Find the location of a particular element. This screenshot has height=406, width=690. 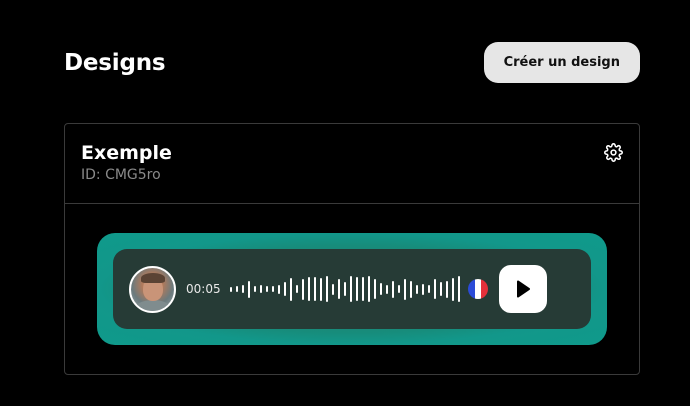

france-flag-icon is located at coordinates (478, 289).